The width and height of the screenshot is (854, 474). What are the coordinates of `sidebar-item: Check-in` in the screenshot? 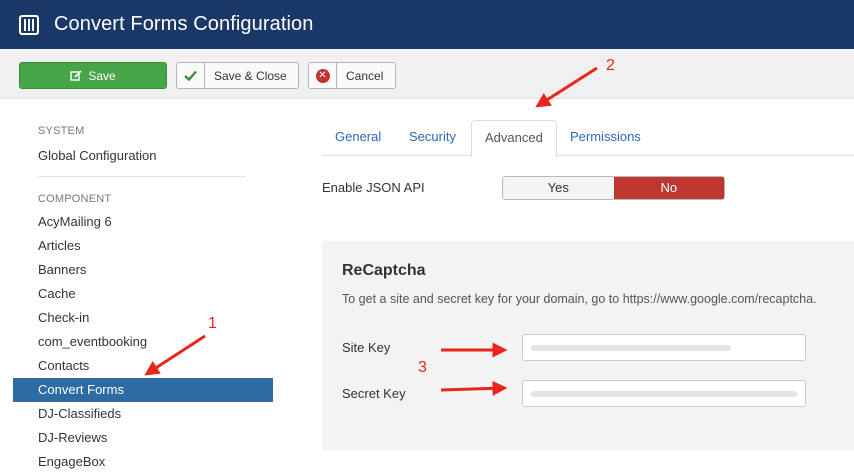 It's located at (143, 318).